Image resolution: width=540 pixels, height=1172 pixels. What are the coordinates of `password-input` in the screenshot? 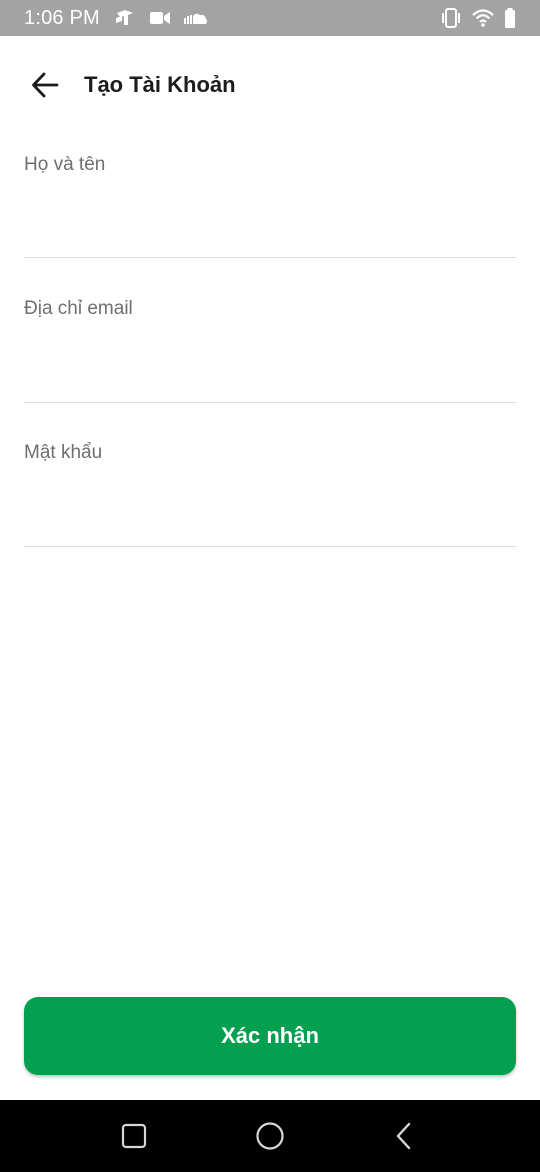 It's located at (270, 512).